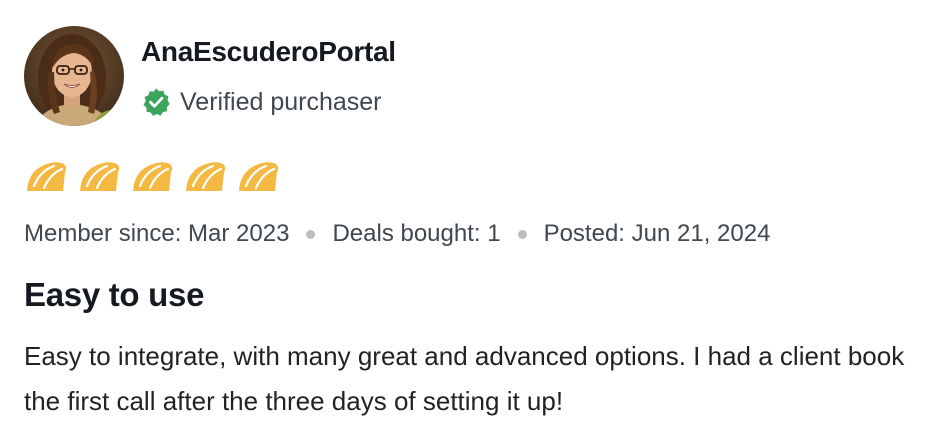 Image resolution: width=938 pixels, height=438 pixels. I want to click on member-since: Member since: Mar 2023, so click(157, 233).